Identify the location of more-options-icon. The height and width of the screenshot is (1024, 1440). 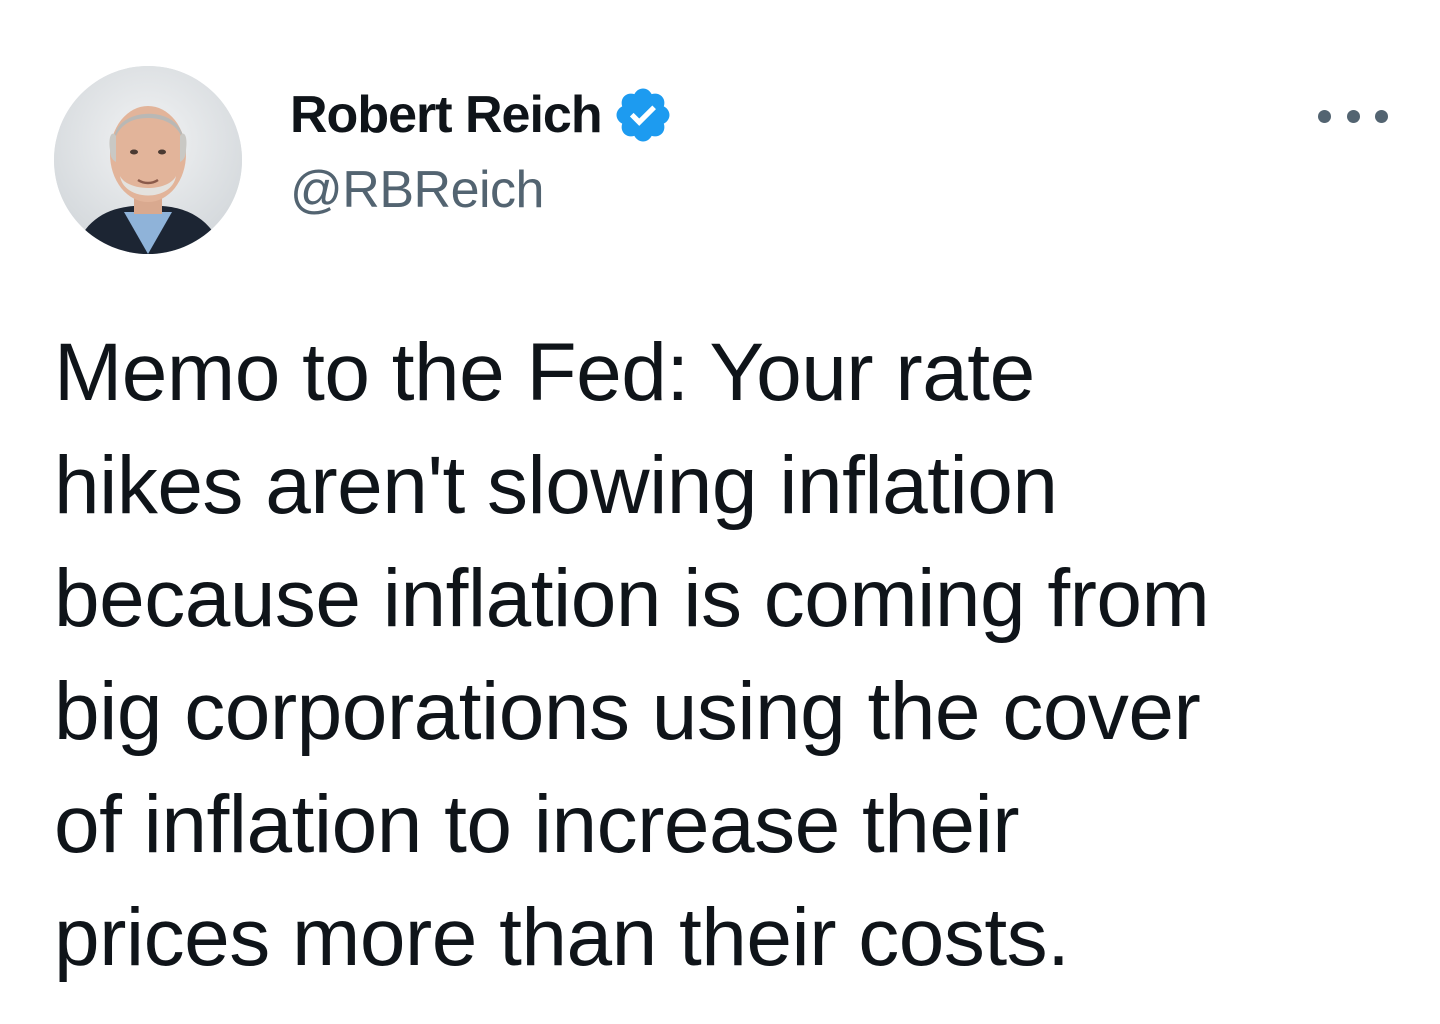
(1353, 116).